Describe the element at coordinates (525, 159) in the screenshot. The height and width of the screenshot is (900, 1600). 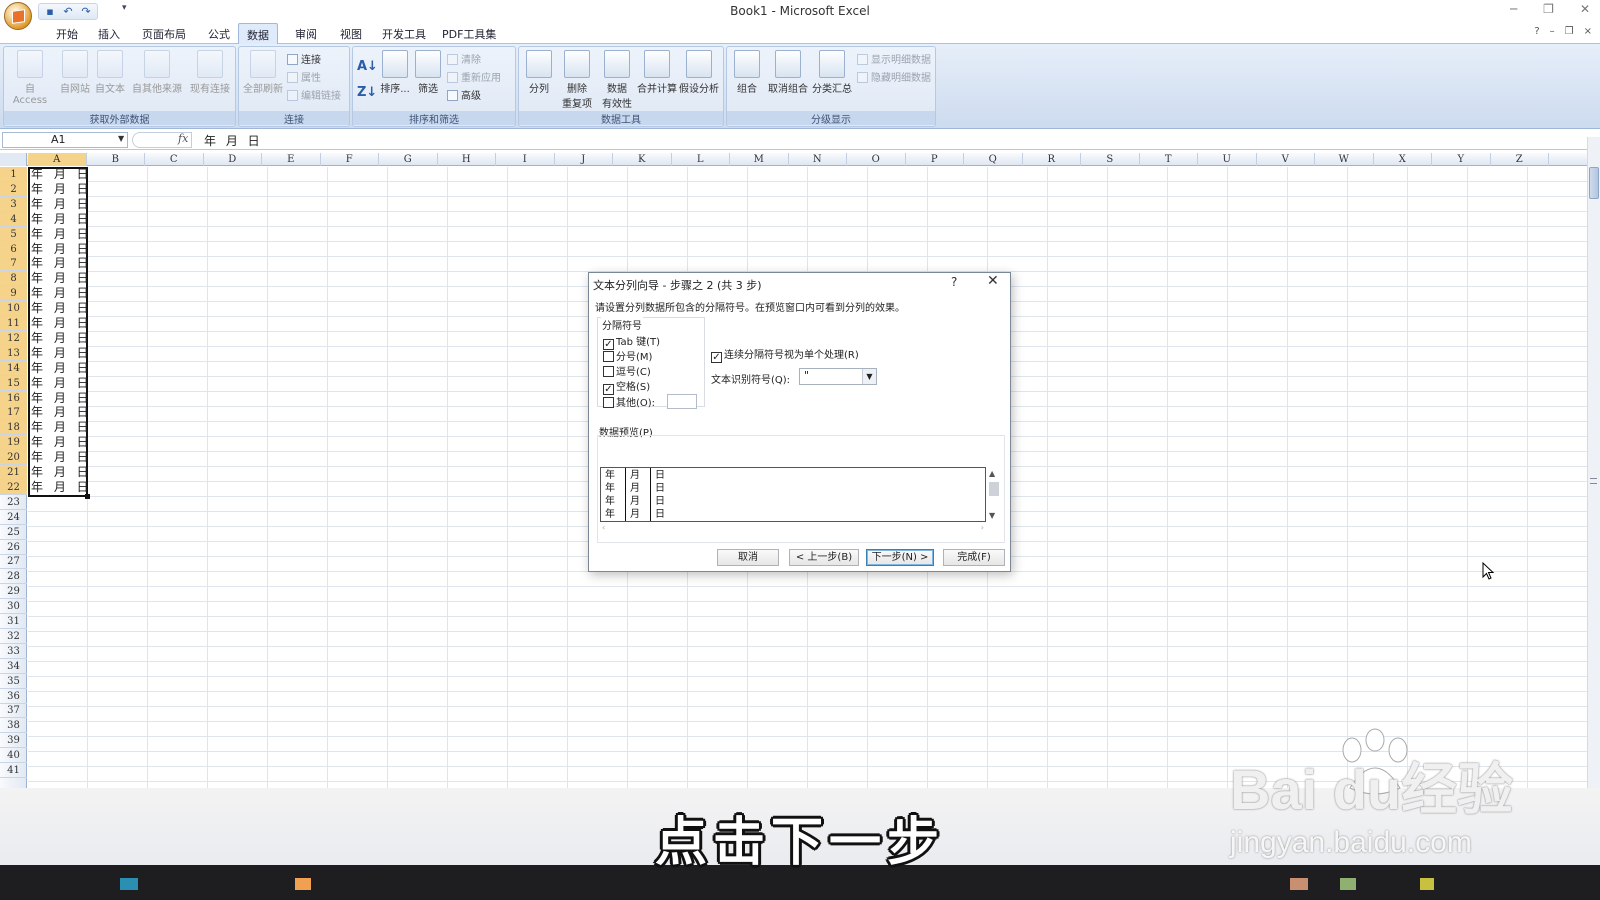
I see `column-header: I` at that location.